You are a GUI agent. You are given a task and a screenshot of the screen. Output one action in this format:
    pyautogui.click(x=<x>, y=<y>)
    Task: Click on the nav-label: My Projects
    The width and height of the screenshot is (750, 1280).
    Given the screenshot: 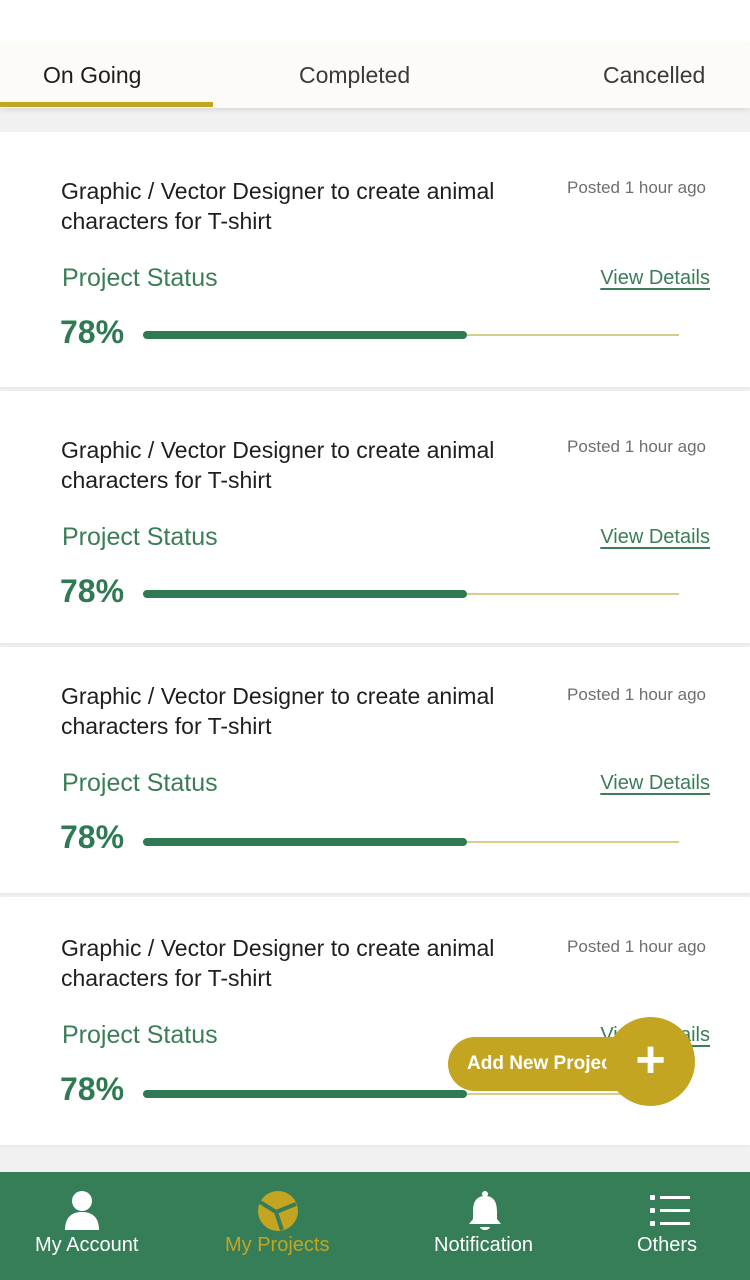 What is the action you would take?
    pyautogui.click(x=277, y=1245)
    